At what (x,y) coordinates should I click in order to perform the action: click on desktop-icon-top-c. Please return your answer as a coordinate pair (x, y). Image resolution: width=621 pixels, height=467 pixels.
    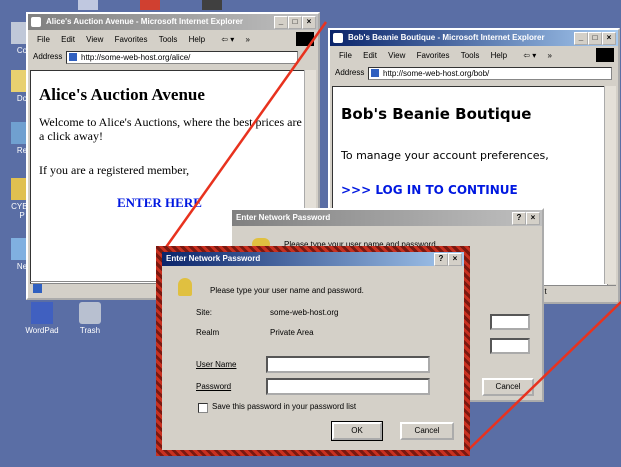
    Looking at the image, I should click on (212, 5).